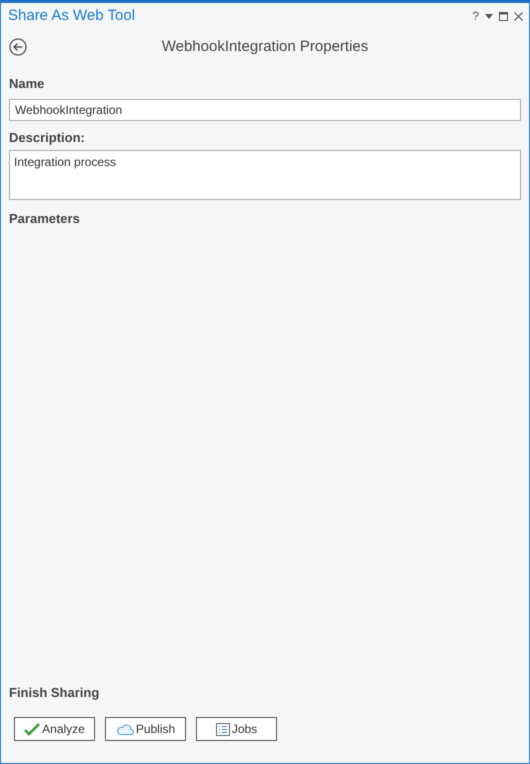 The height and width of the screenshot is (764, 530). What do you see at coordinates (47, 137) in the screenshot?
I see `field-label: Description:` at bounding box center [47, 137].